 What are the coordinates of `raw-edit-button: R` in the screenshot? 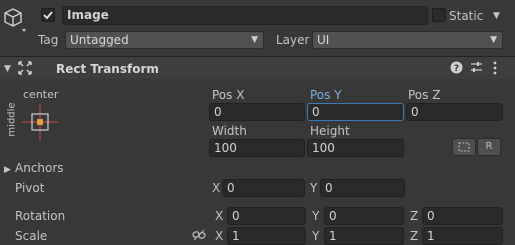 It's located at (489, 147).